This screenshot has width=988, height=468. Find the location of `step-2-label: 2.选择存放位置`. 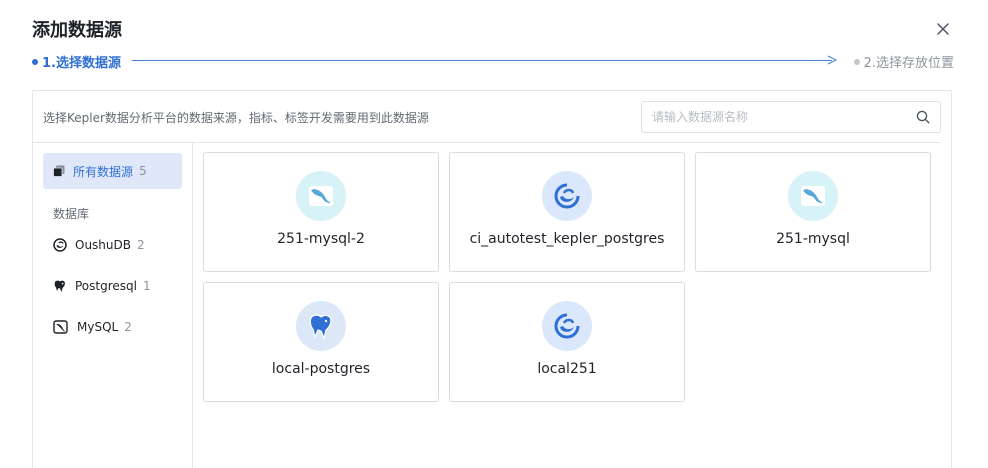

step-2-label: 2.选择存放位置 is located at coordinates (908, 63).